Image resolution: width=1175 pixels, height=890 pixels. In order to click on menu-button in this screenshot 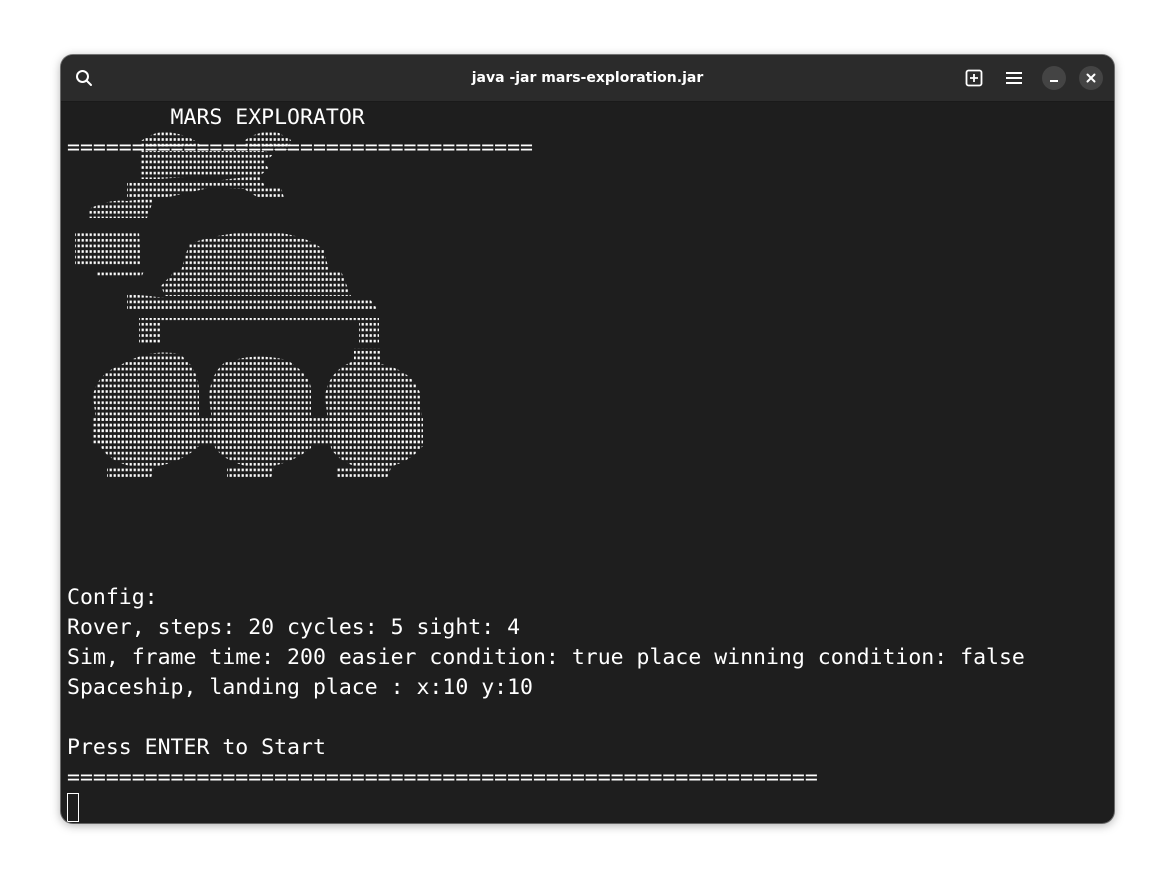, I will do `click(1014, 78)`.